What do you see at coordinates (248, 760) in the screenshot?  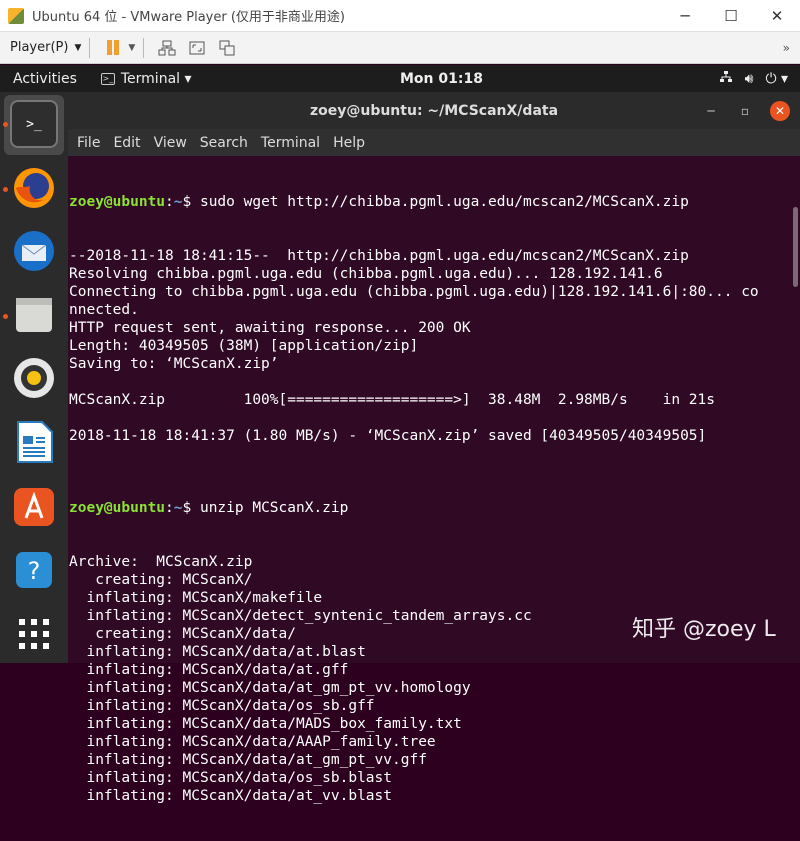 I see `output-line: inflating: MCScanX/data/at_gm_pt_vv.gff` at bounding box center [248, 760].